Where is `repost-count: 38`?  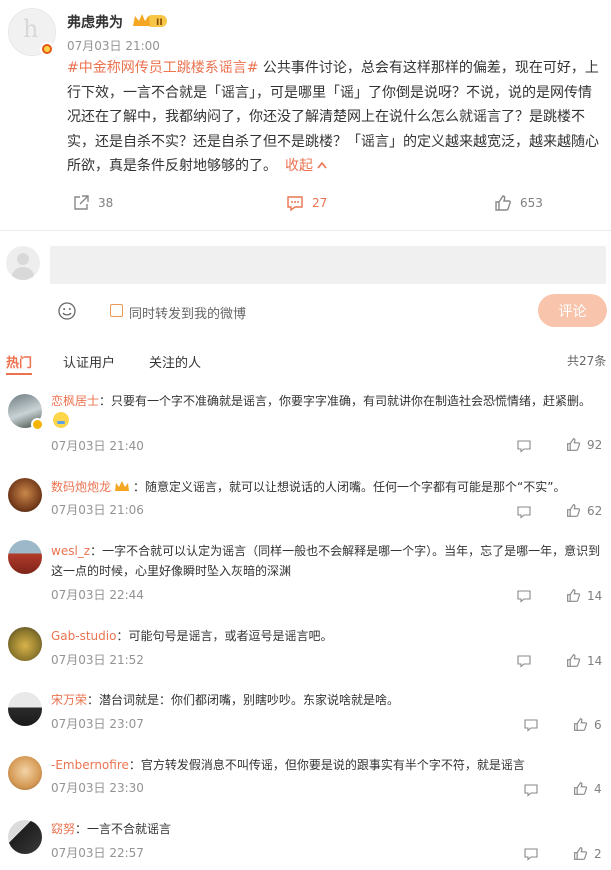
repost-count: 38 is located at coordinates (106, 203).